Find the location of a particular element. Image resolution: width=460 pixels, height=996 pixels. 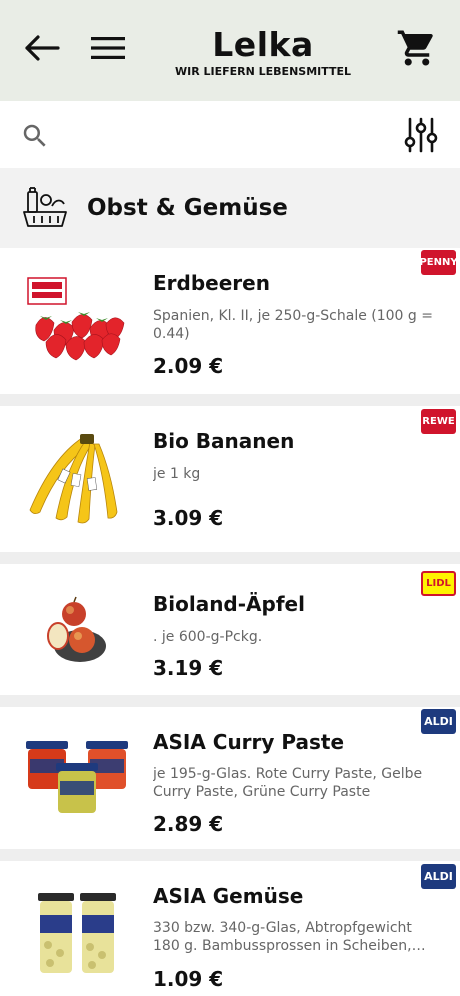

search-bar is located at coordinates (230, 134).